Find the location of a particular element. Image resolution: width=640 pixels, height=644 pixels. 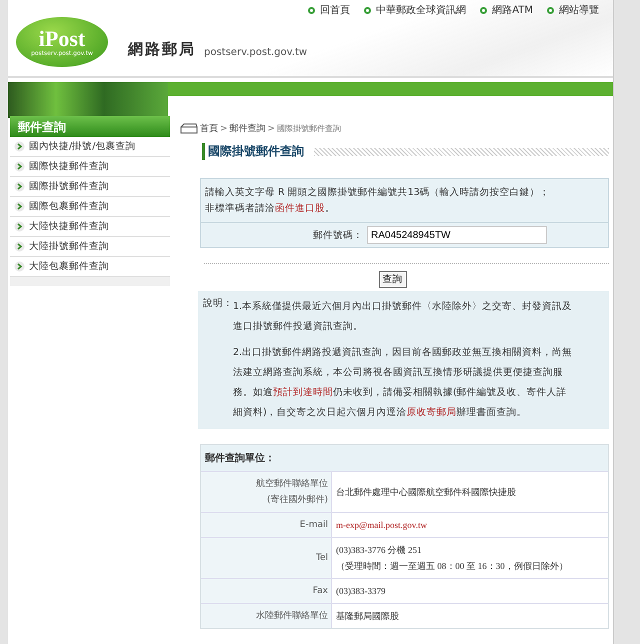

top-nav-link: 中華郵政全球資訊網 is located at coordinates (415, 10).